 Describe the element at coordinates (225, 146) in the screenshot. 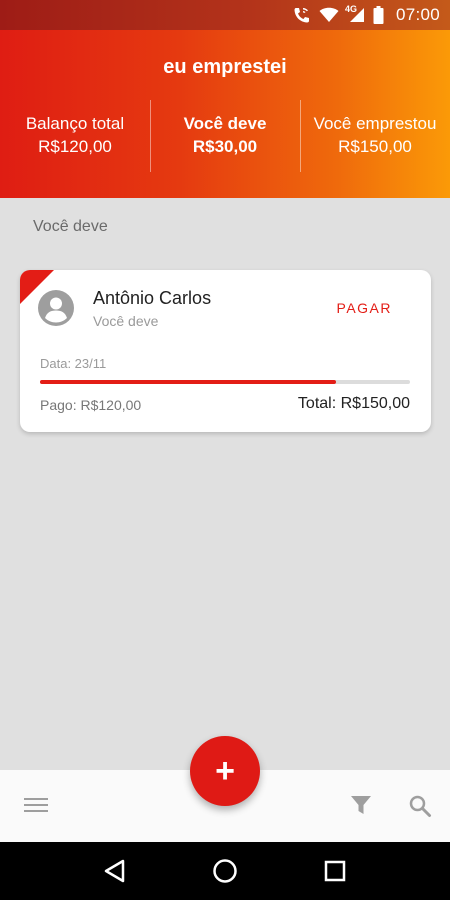

I see `stat-value: R$30,00` at that location.